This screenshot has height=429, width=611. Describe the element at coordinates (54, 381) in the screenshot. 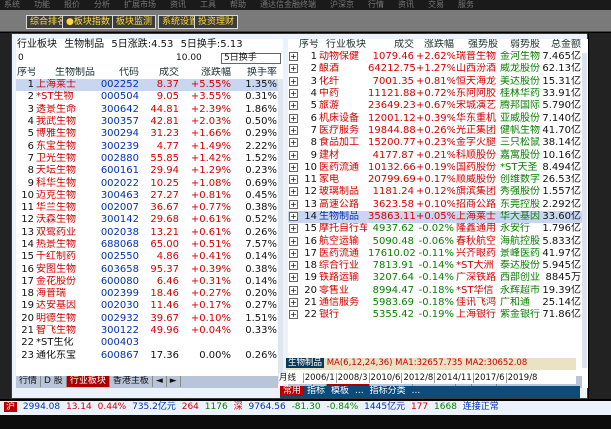

I see `tab-item: D 股` at that location.